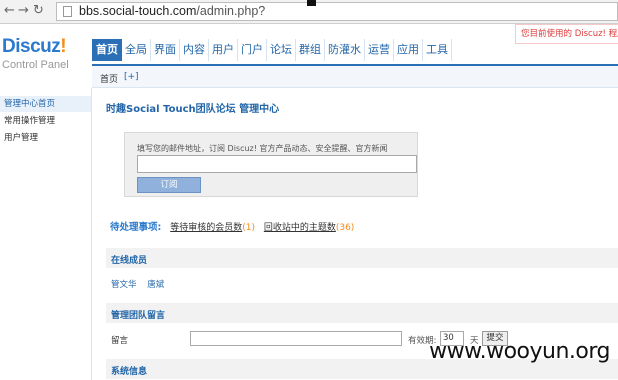 This screenshot has width=618, height=380. What do you see at coordinates (281, 50) in the screenshot?
I see `nav-forum: 论坛` at bounding box center [281, 50].